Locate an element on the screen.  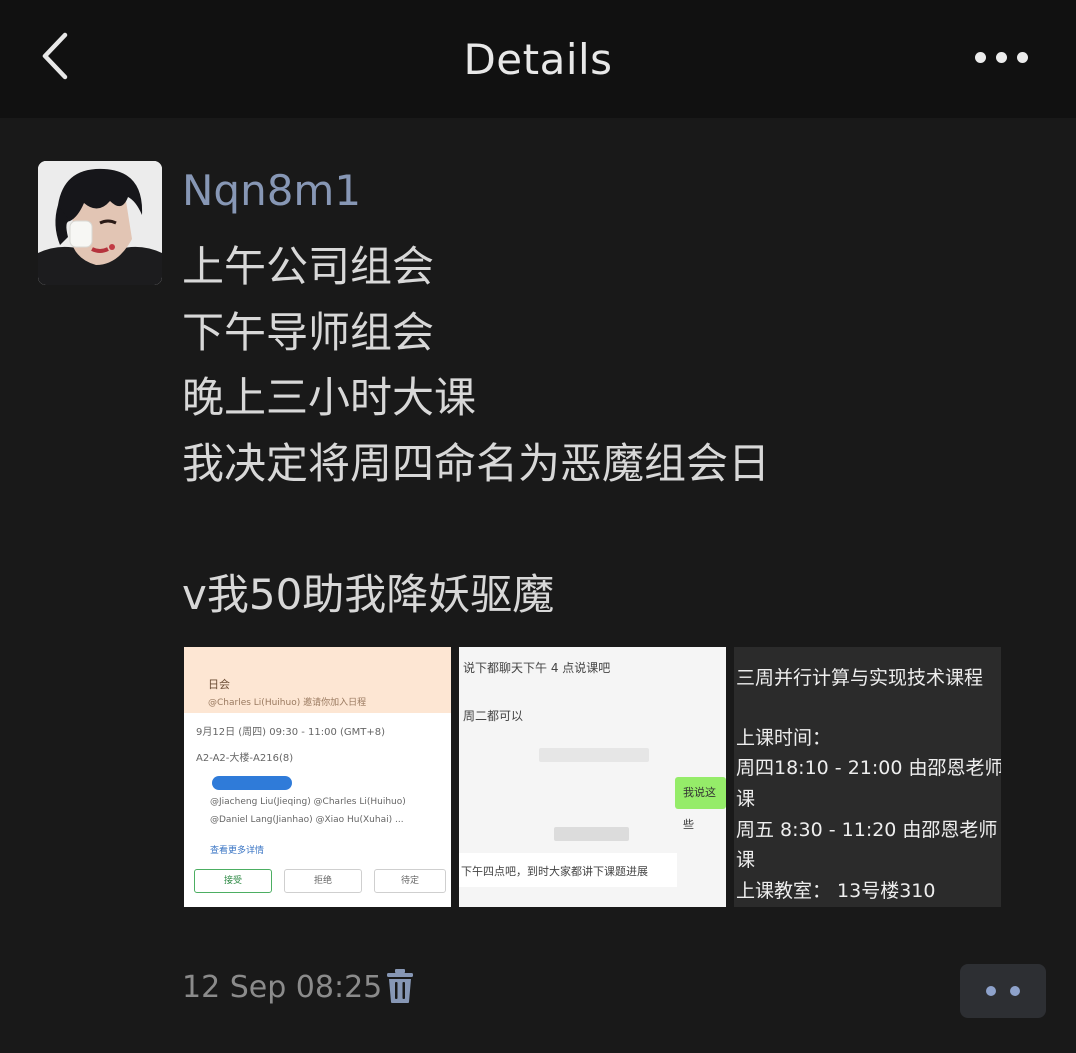
delete-button is located at coordinates (400, 986).